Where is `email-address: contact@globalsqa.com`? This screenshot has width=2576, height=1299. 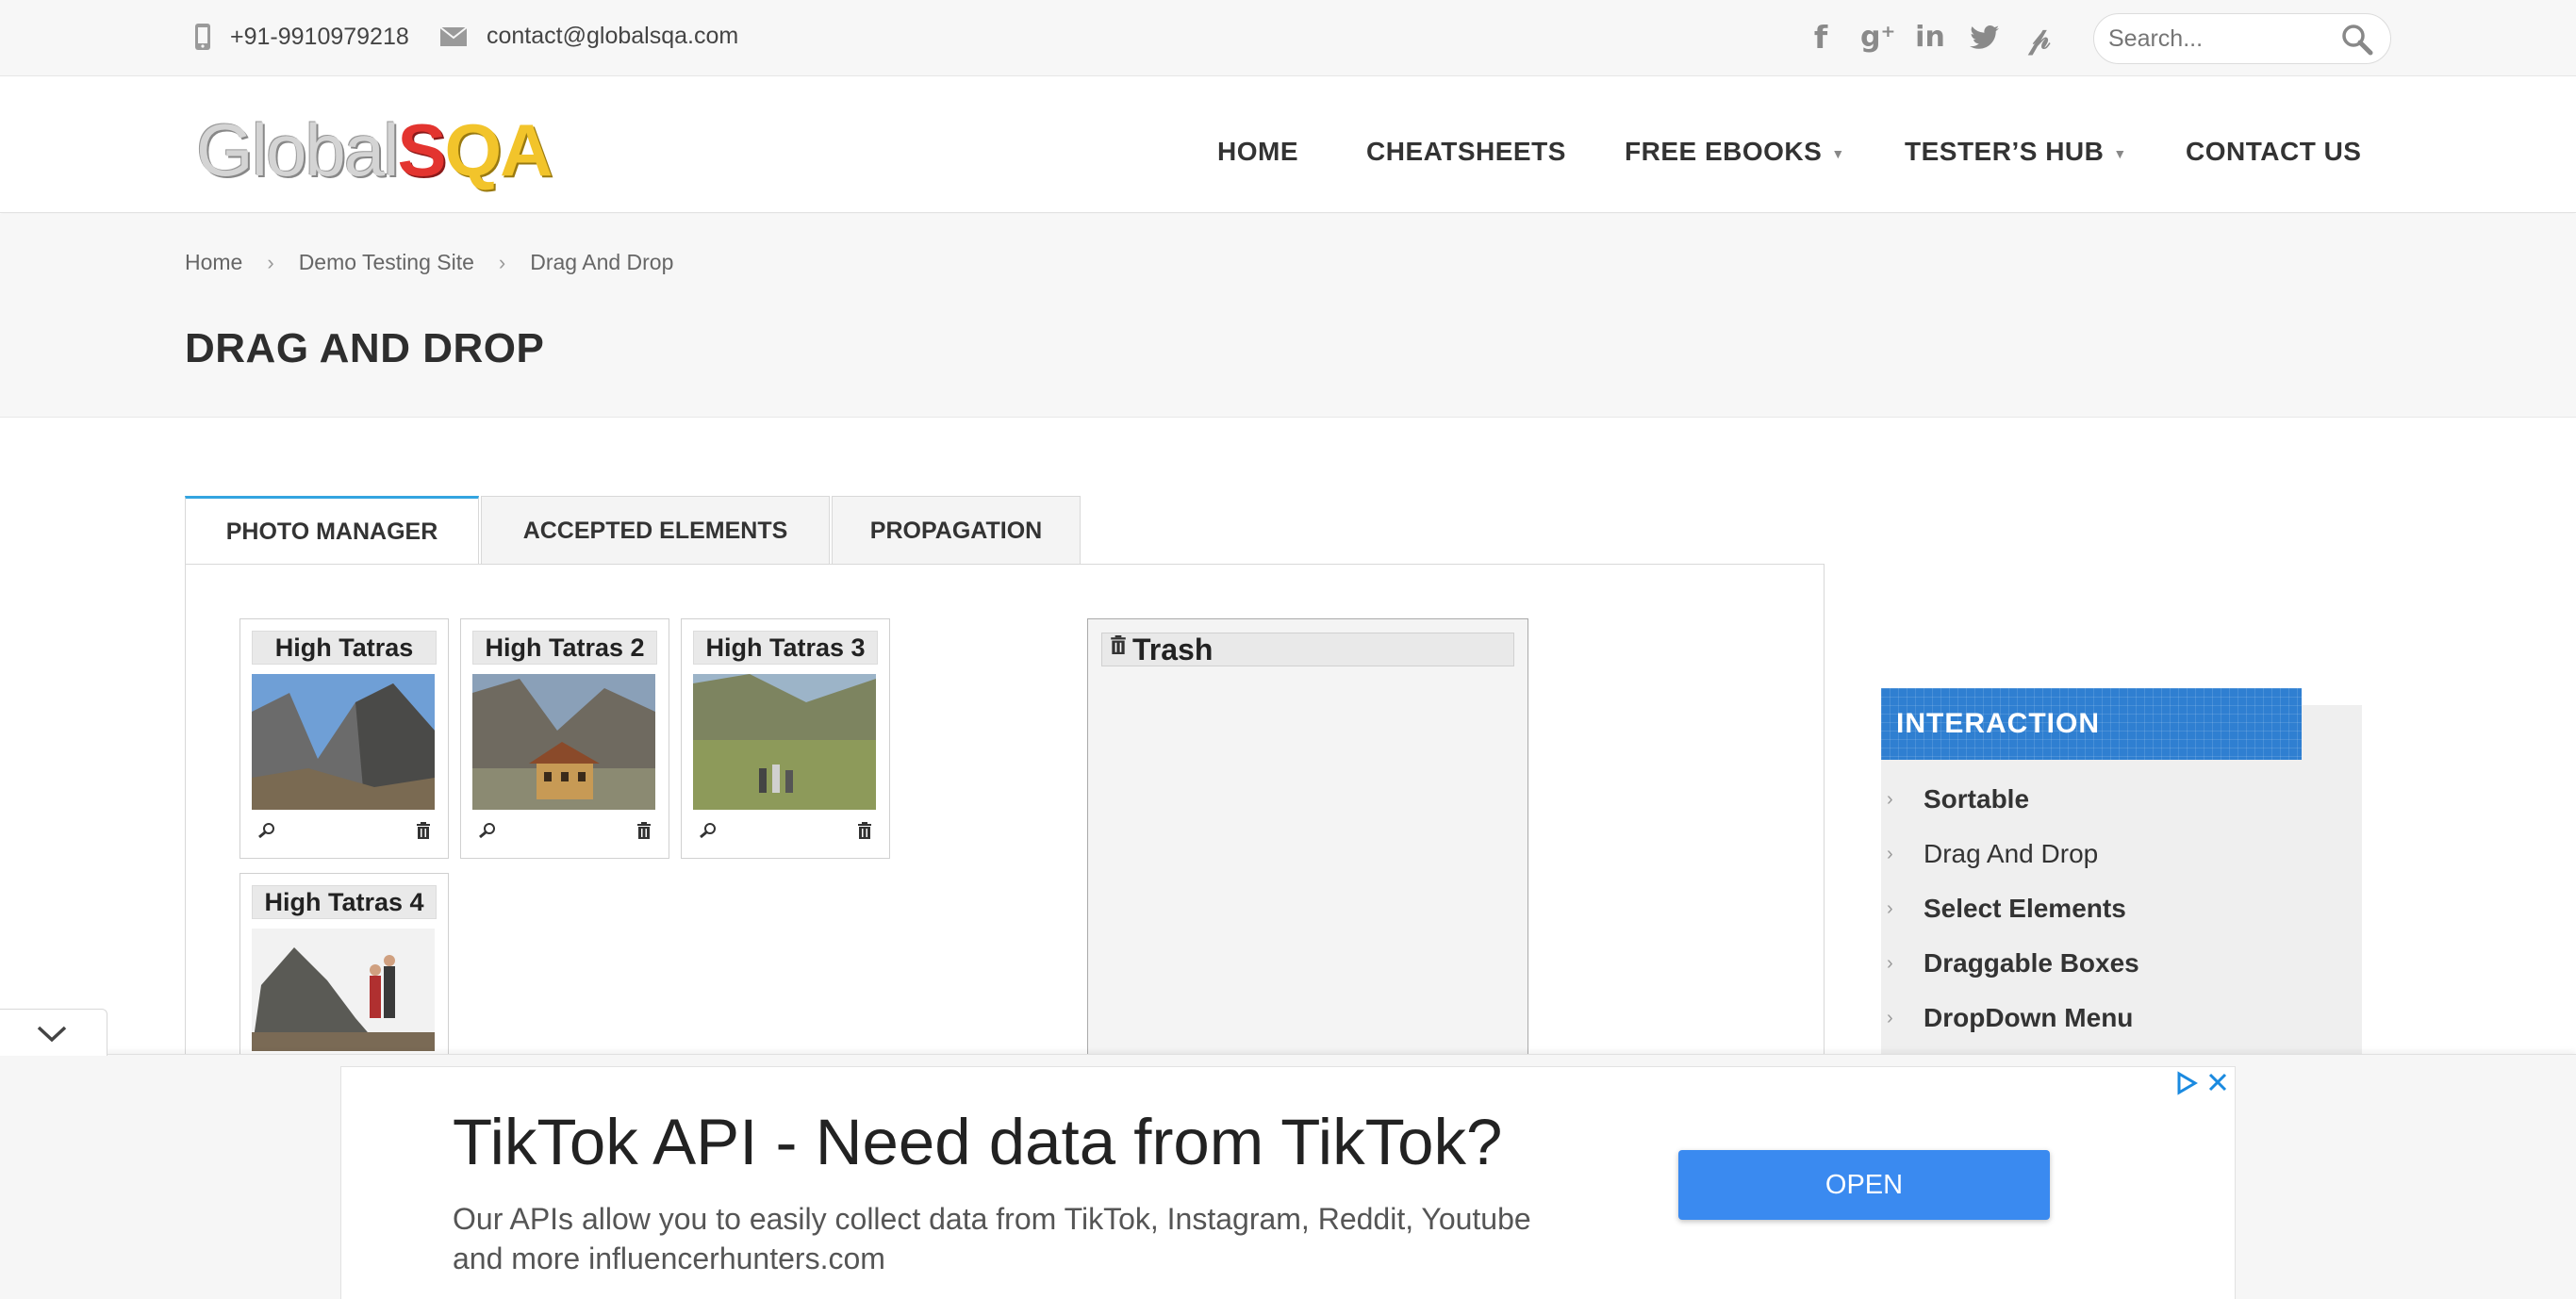 email-address: contact@globalsqa.com is located at coordinates (612, 37).